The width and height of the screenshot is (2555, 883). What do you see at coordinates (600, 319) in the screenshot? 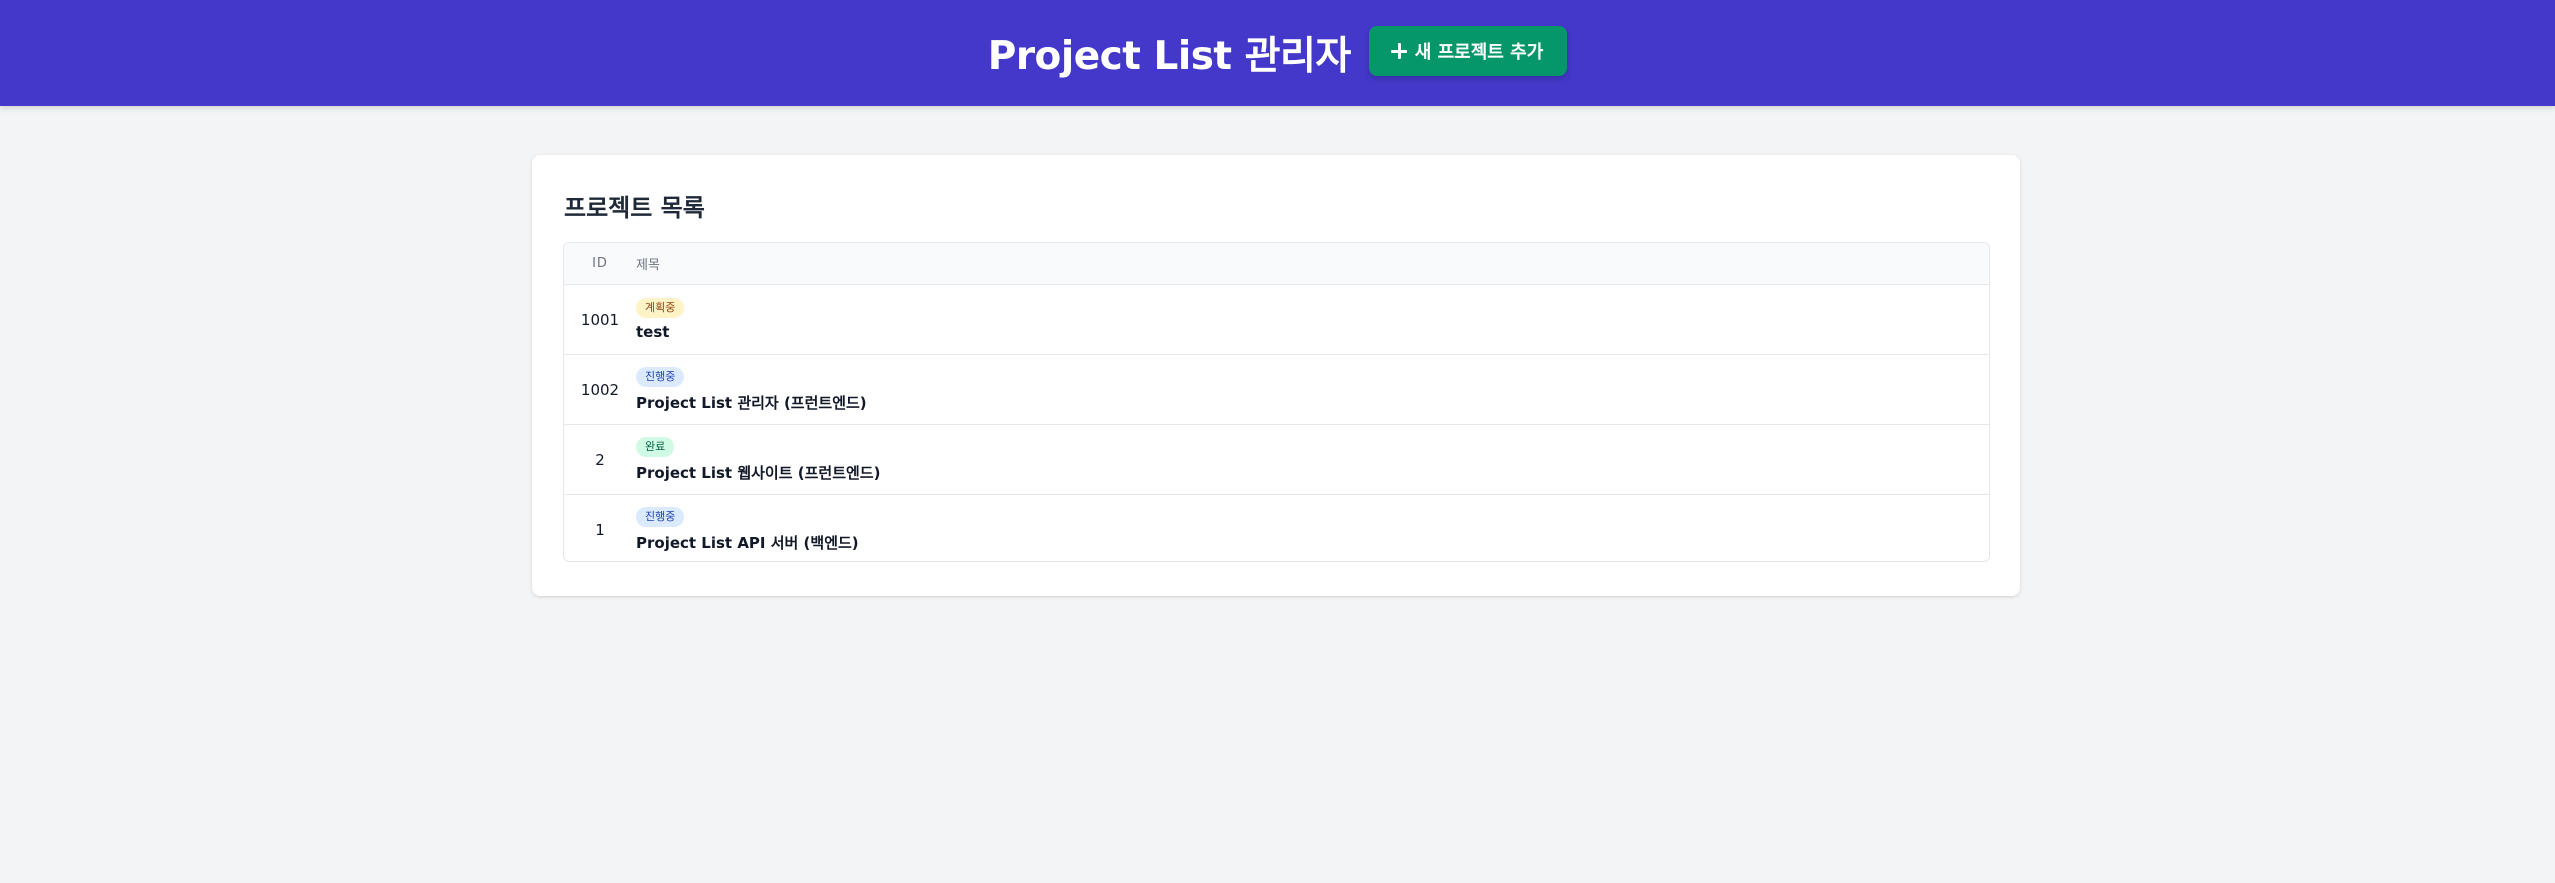
I see `project-id: 1001` at bounding box center [600, 319].